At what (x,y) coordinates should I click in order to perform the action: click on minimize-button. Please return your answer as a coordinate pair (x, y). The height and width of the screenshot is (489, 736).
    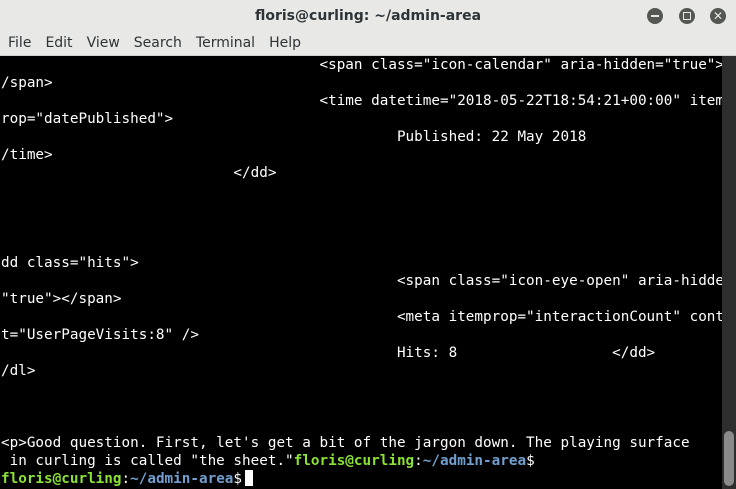
    Looking at the image, I should click on (655, 16).